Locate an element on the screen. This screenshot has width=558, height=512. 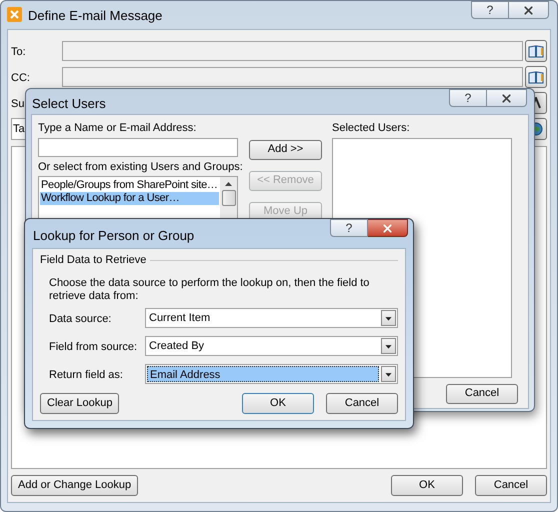
dropdown: Email Address is located at coordinates (271, 374).